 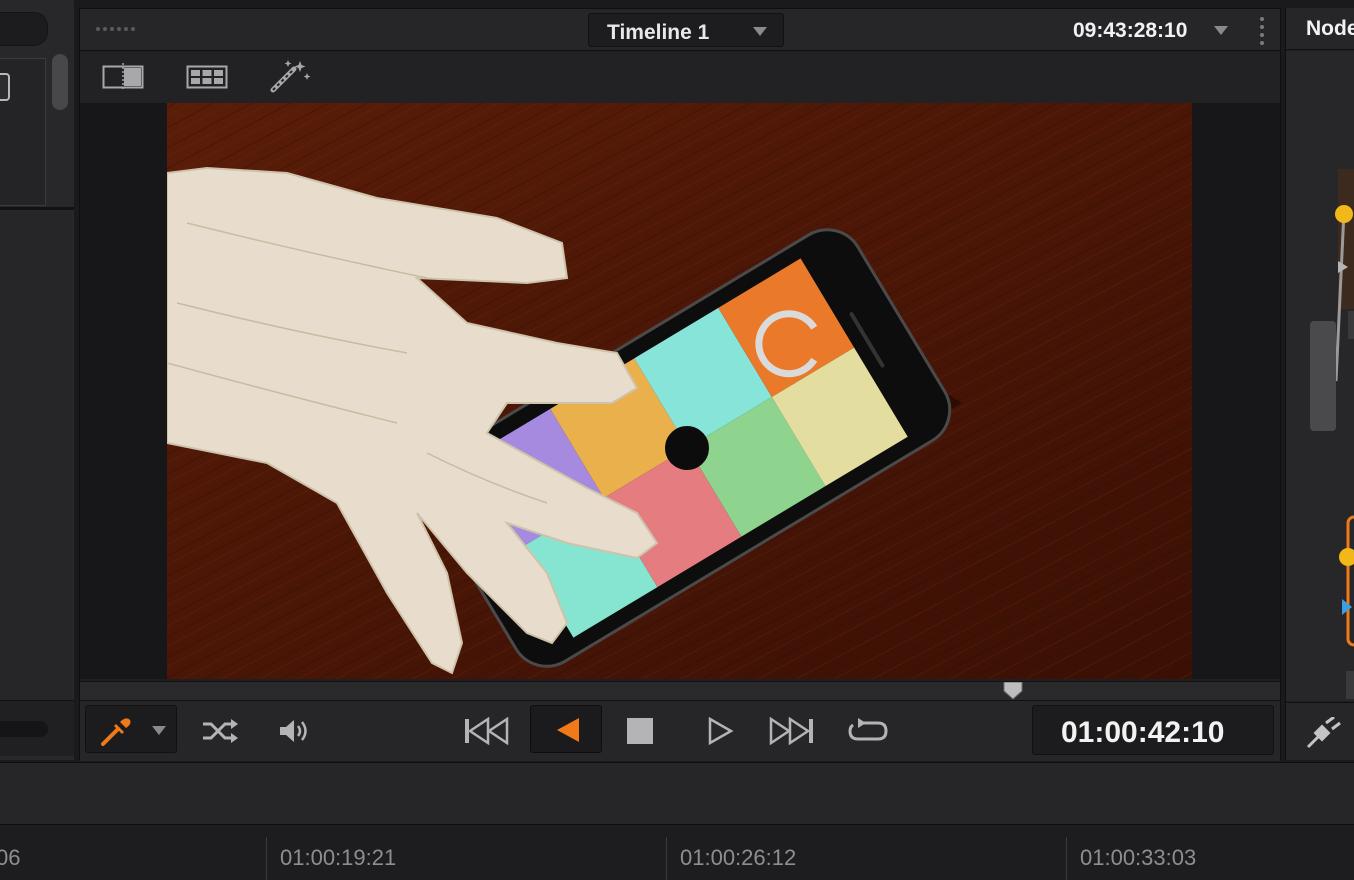 What do you see at coordinates (123, 79) in the screenshot?
I see `split-view-icon` at bounding box center [123, 79].